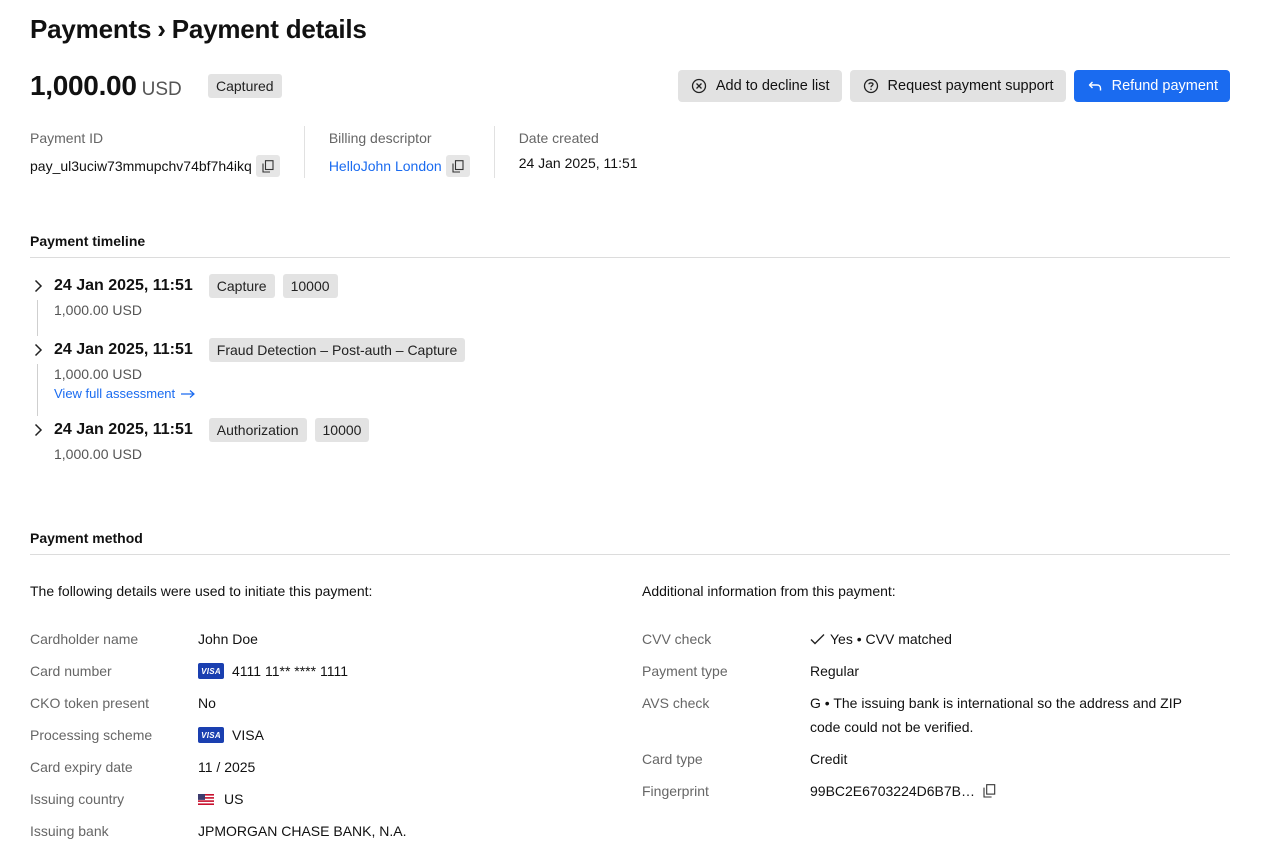 This screenshot has height=864, width=1262. Describe the element at coordinates (677, 639) in the screenshot. I see `cvv-check-label: CVV check` at that location.